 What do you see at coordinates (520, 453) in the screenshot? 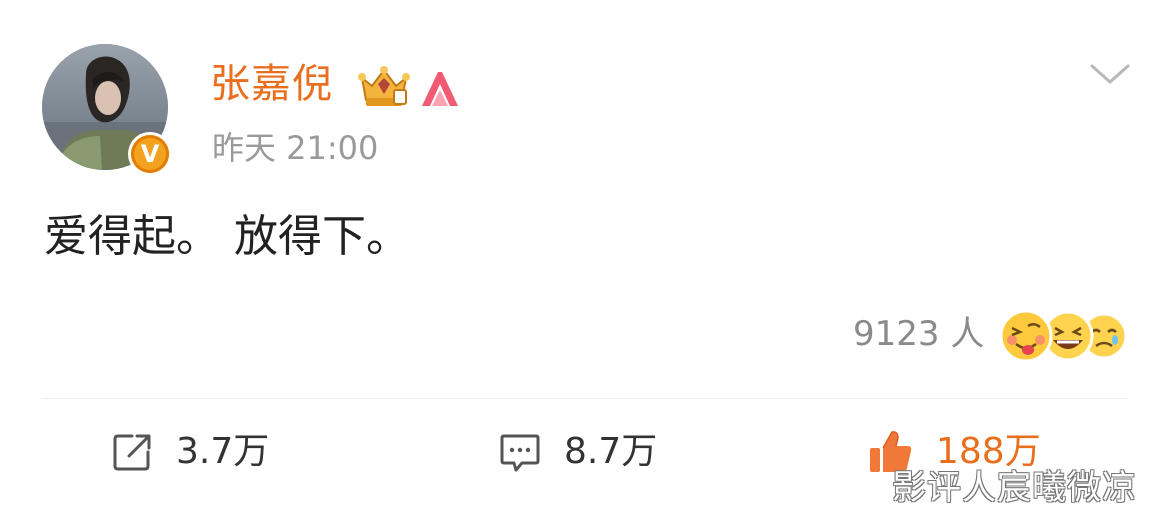
I see `comment-icon` at bounding box center [520, 453].